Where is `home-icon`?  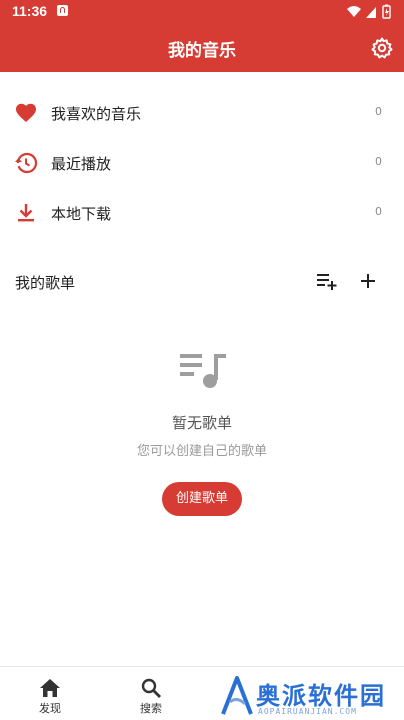
home-icon is located at coordinates (50, 688).